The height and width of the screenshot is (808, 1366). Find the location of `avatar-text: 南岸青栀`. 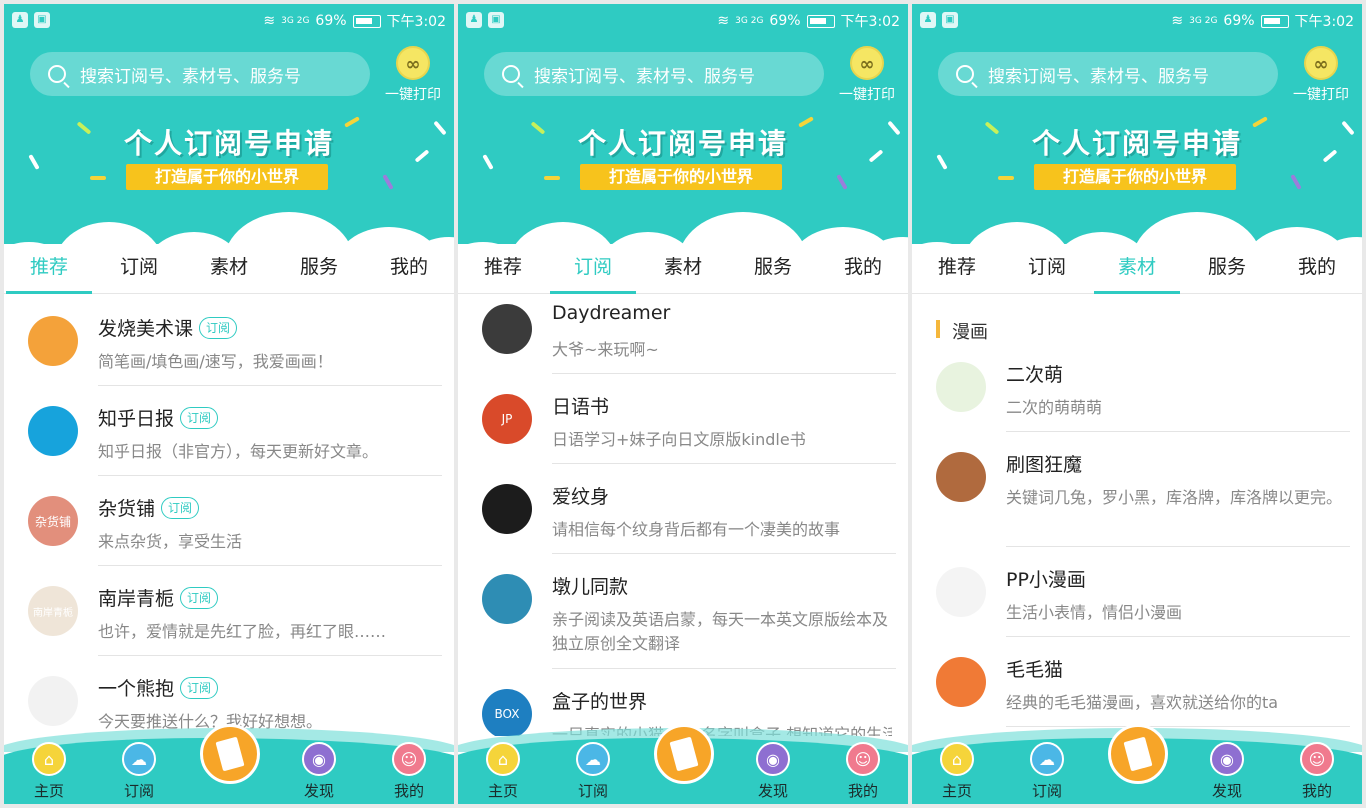

avatar-text: 南岸青栀 is located at coordinates (53, 613).